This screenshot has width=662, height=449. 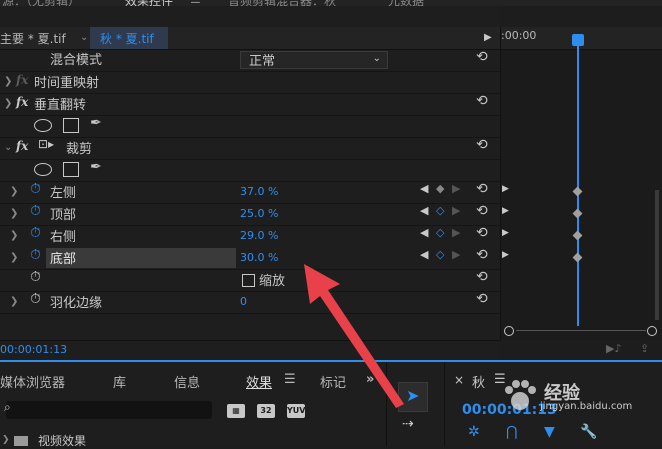 I want to click on wrench-icon: 🔧, so click(x=588, y=432).